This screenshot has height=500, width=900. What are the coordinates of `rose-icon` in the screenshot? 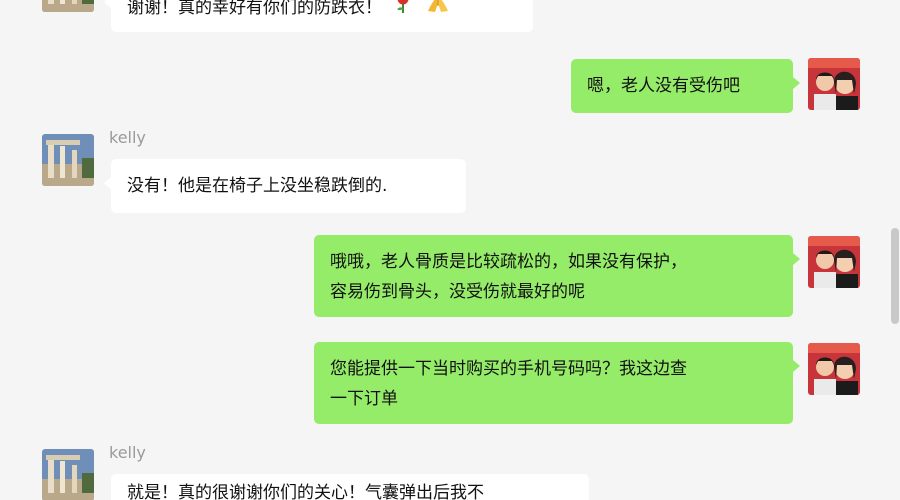 It's located at (403, 12).